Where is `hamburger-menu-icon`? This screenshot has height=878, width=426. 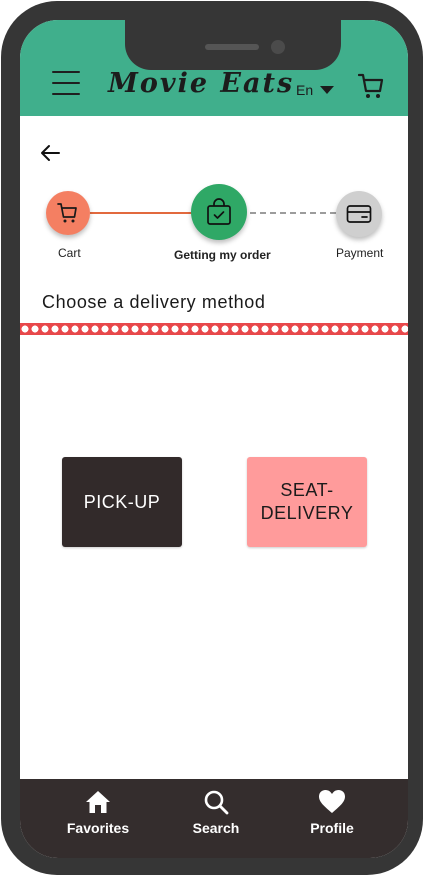 hamburger-menu-icon is located at coordinates (66, 83).